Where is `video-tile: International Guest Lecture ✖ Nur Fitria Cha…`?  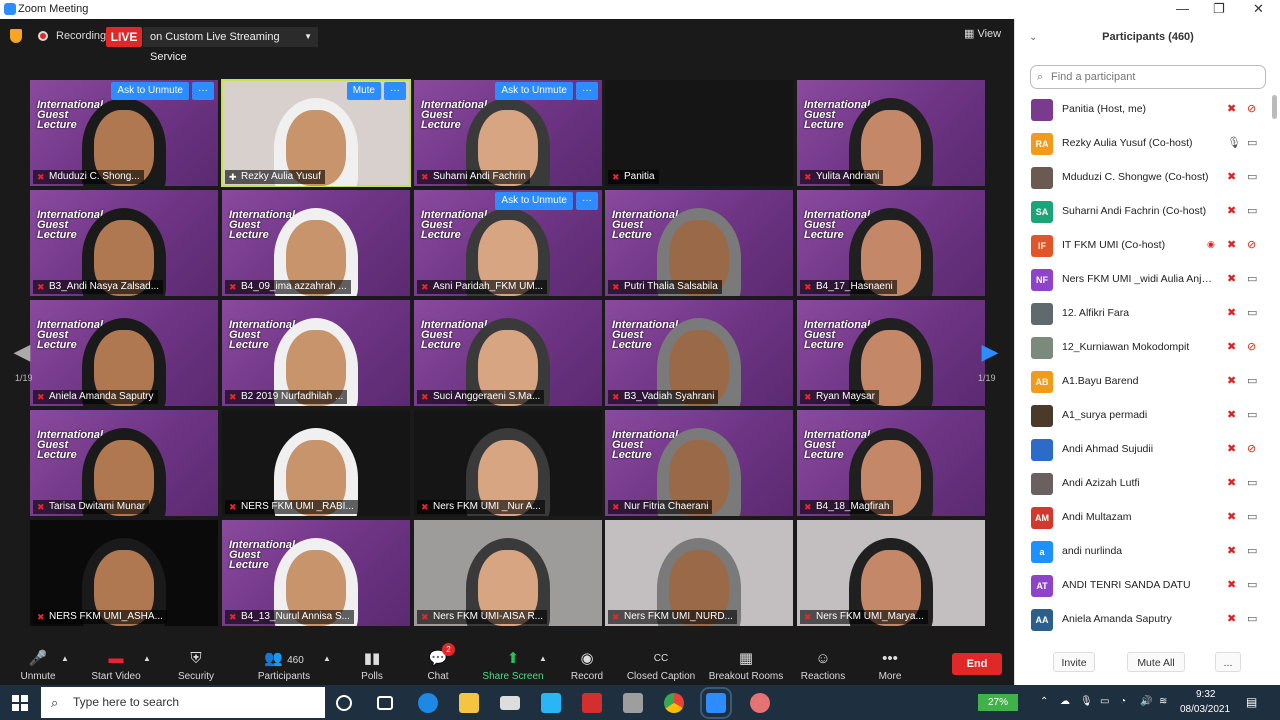 video-tile: International Guest Lecture ✖ Nur Fitria Cha… is located at coordinates (699, 463).